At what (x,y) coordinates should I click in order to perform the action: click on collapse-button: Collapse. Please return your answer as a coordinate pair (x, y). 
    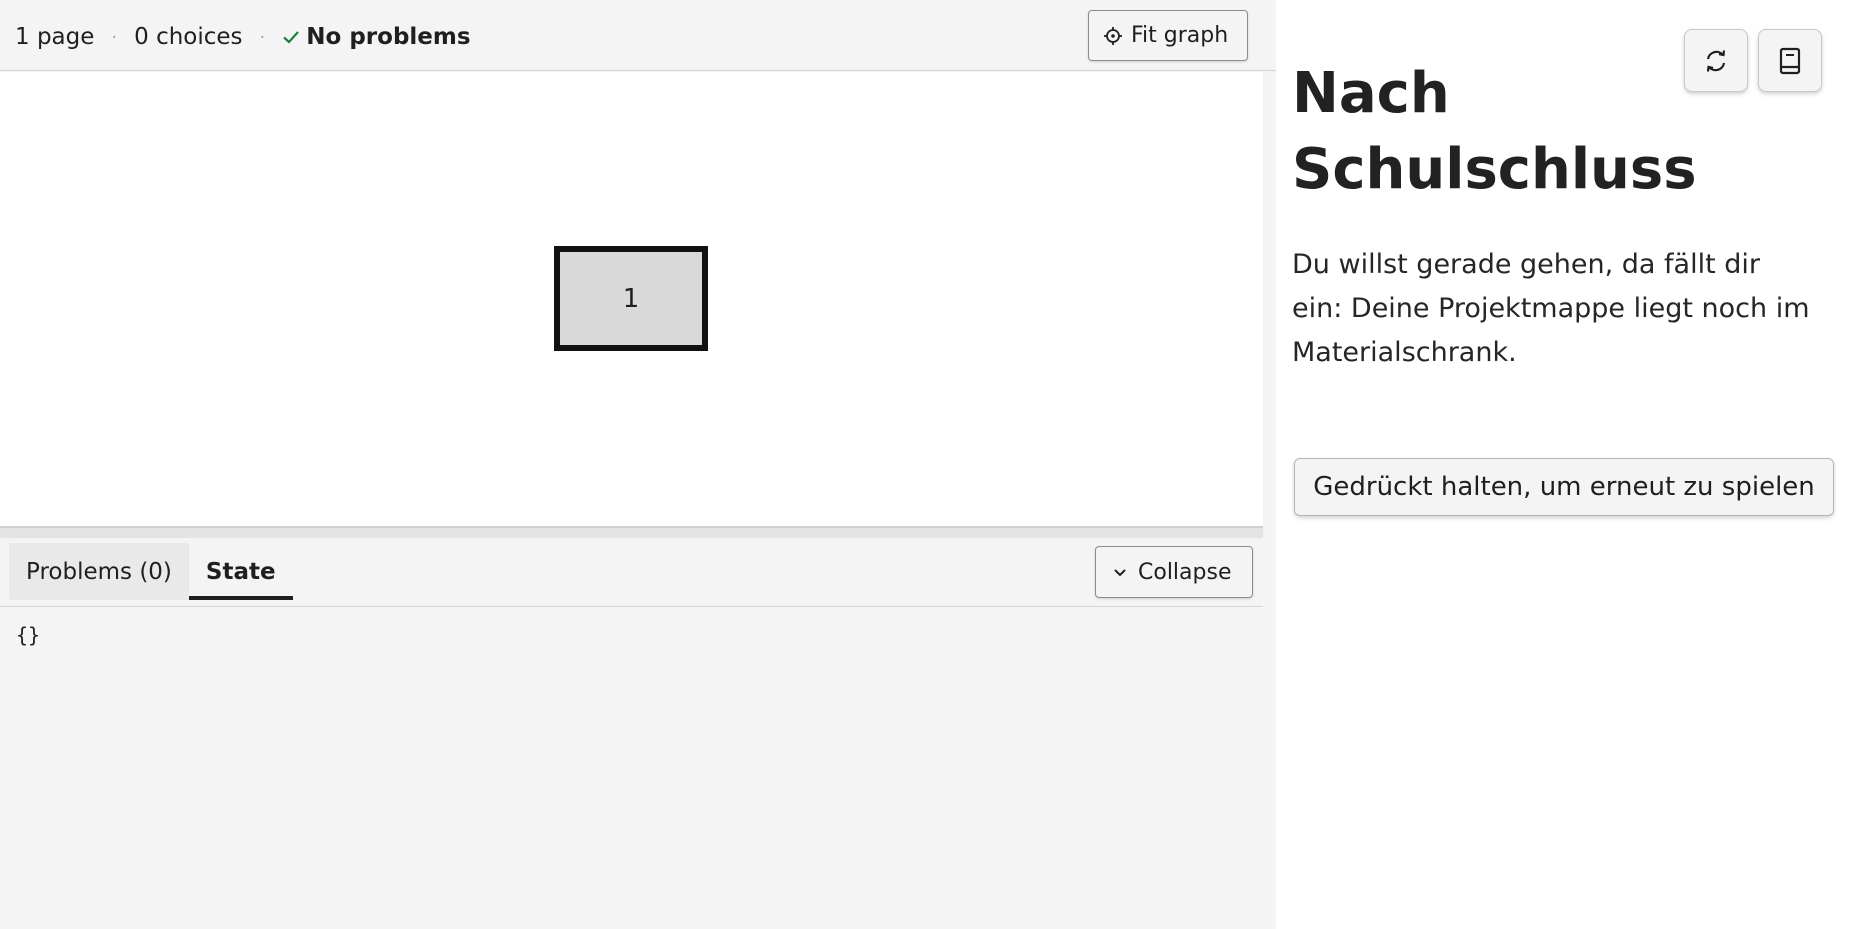
    Looking at the image, I should click on (1174, 572).